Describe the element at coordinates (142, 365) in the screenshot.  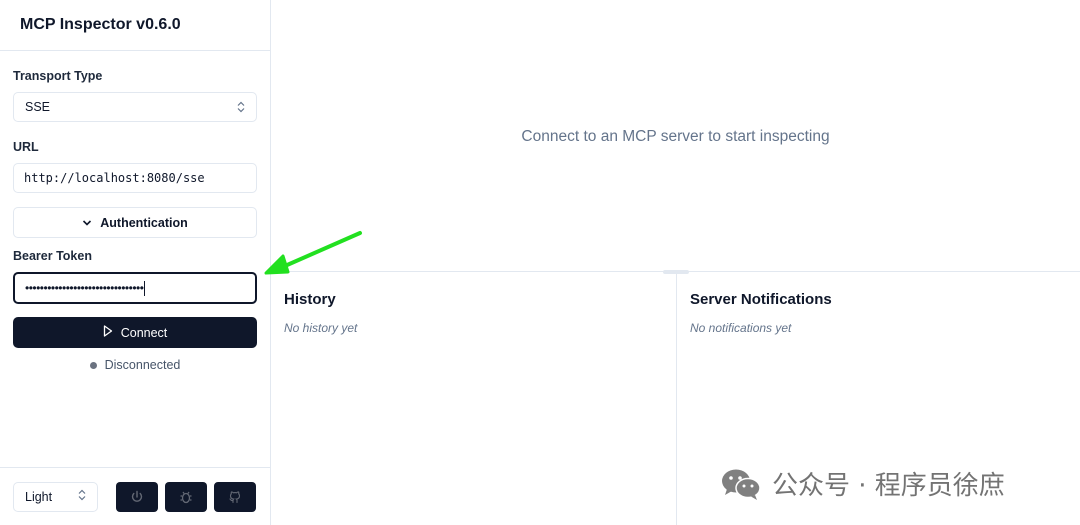
I see `status-text: Disconnected` at that location.